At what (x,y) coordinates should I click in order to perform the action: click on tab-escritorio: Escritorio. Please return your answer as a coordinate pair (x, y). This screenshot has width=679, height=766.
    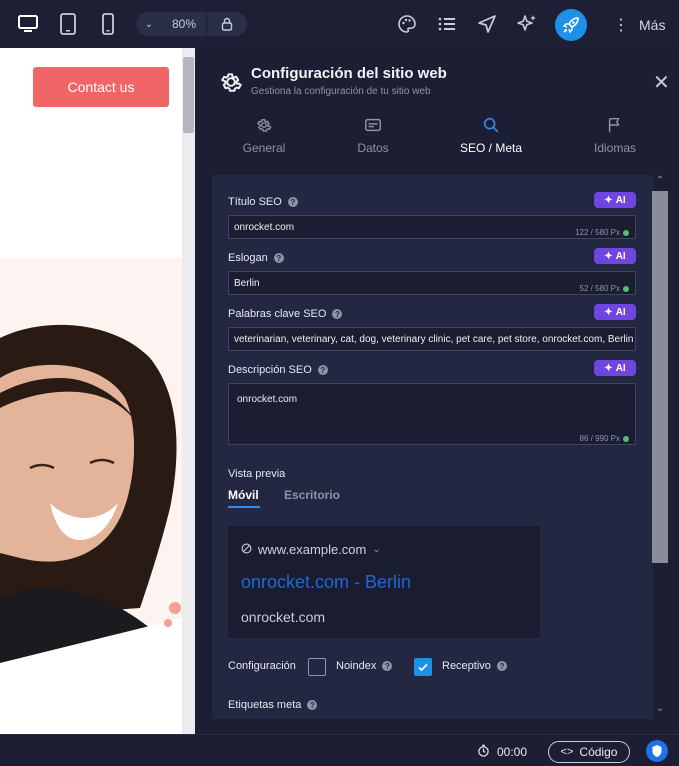
    Looking at the image, I should click on (312, 495).